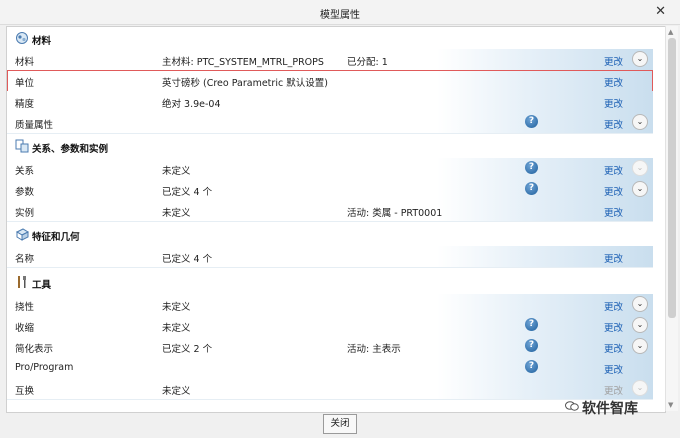 This screenshot has height=438, width=680. Describe the element at coordinates (336, 235) in the screenshot. I see `section-features: 特征和几何` at that location.